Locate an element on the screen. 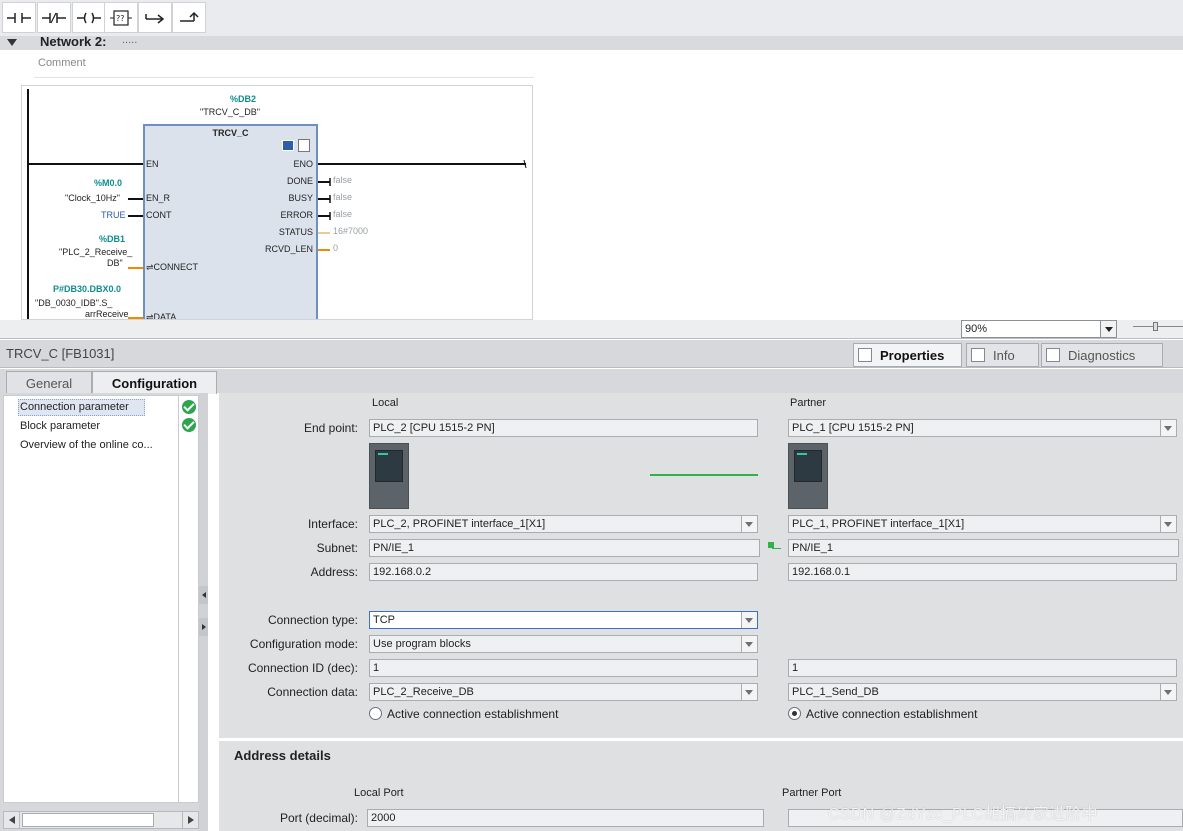 The height and width of the screenshot is (831, 1183). connect-operand-line2: DB" is located at coordinates (115, 263).